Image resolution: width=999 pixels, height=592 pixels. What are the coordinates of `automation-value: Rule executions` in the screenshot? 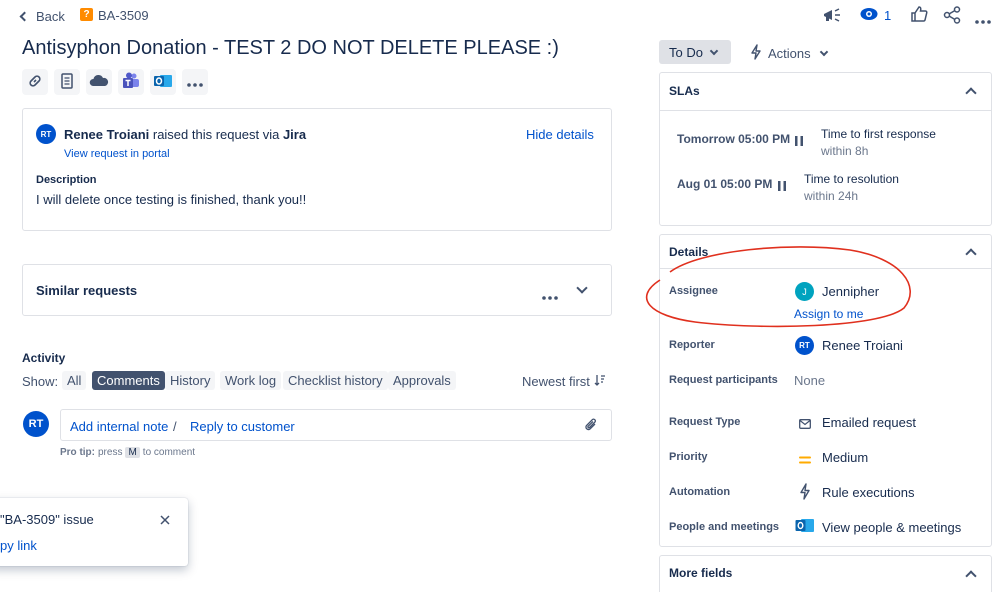 It's located at (868, 492).